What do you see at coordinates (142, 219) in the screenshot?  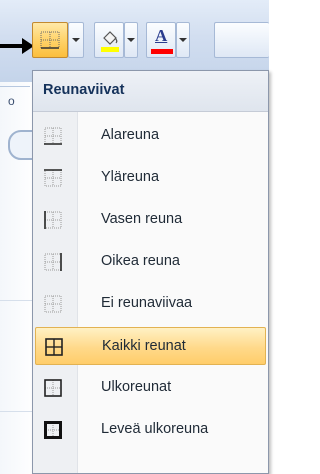 I see `menu-item-label: Vasen reuna` at bounding box center [142, 219].